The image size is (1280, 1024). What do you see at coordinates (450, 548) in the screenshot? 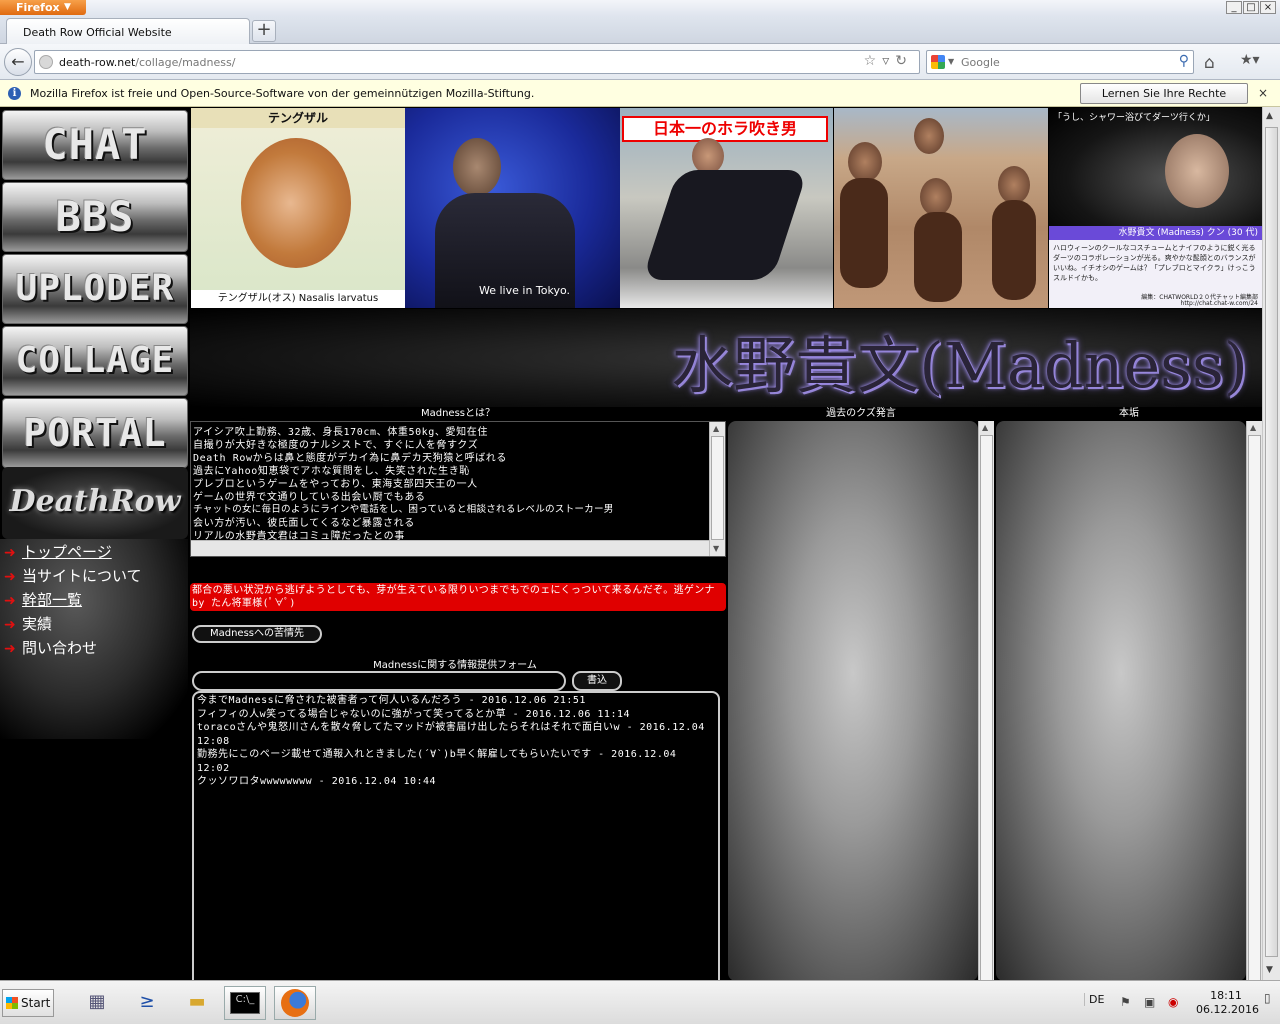
I see `about-horizontal-scrollbar` at bounding box center [450, 548].